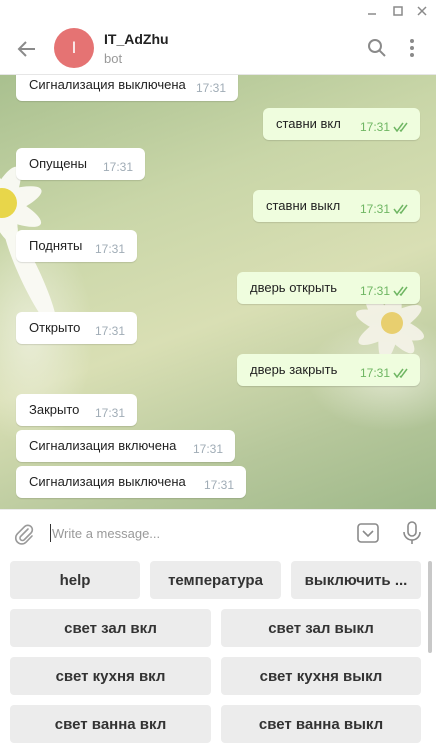 The height and width of the screenshot is (751, 436). What do you see at coordinates (27, 49) in the screenshot?
I see `back-arrow-icon` at bounding box center [27, 49].